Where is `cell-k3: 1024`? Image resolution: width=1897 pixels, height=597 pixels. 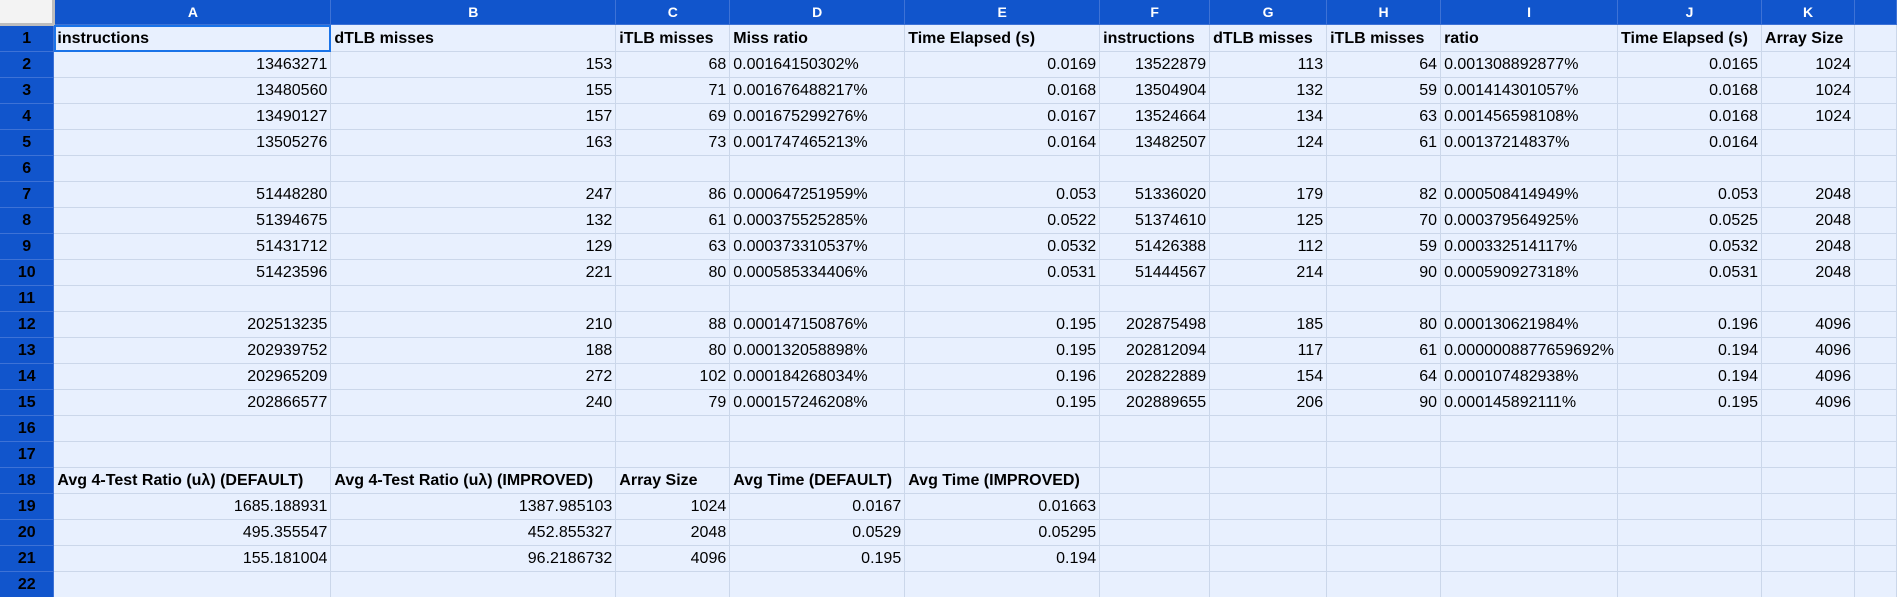 cell-k3: 1024 is located at coordinates (1808, 90).